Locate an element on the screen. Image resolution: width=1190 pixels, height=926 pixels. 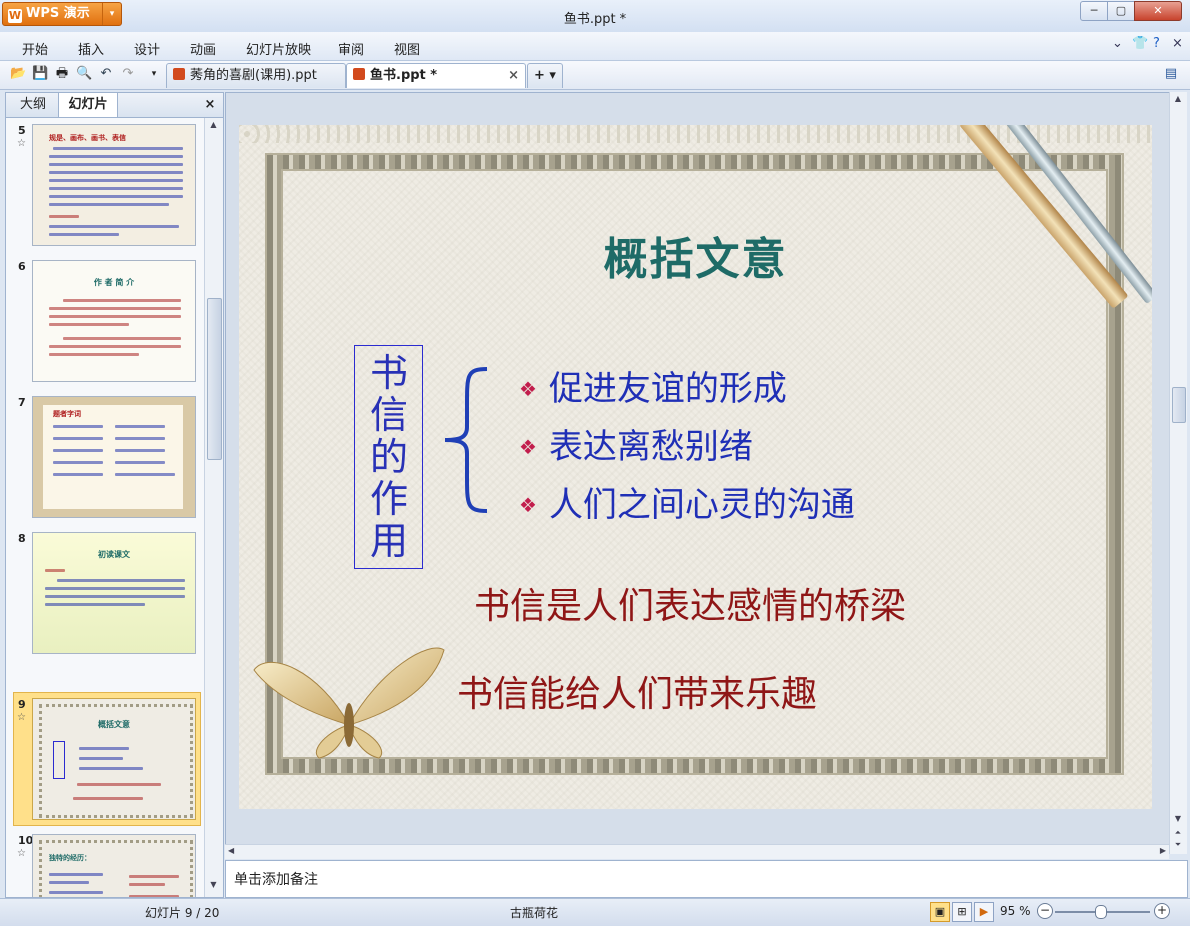
tab-label: 莠角的喜剧(课用).ppt is located at coordinates (253, 75).